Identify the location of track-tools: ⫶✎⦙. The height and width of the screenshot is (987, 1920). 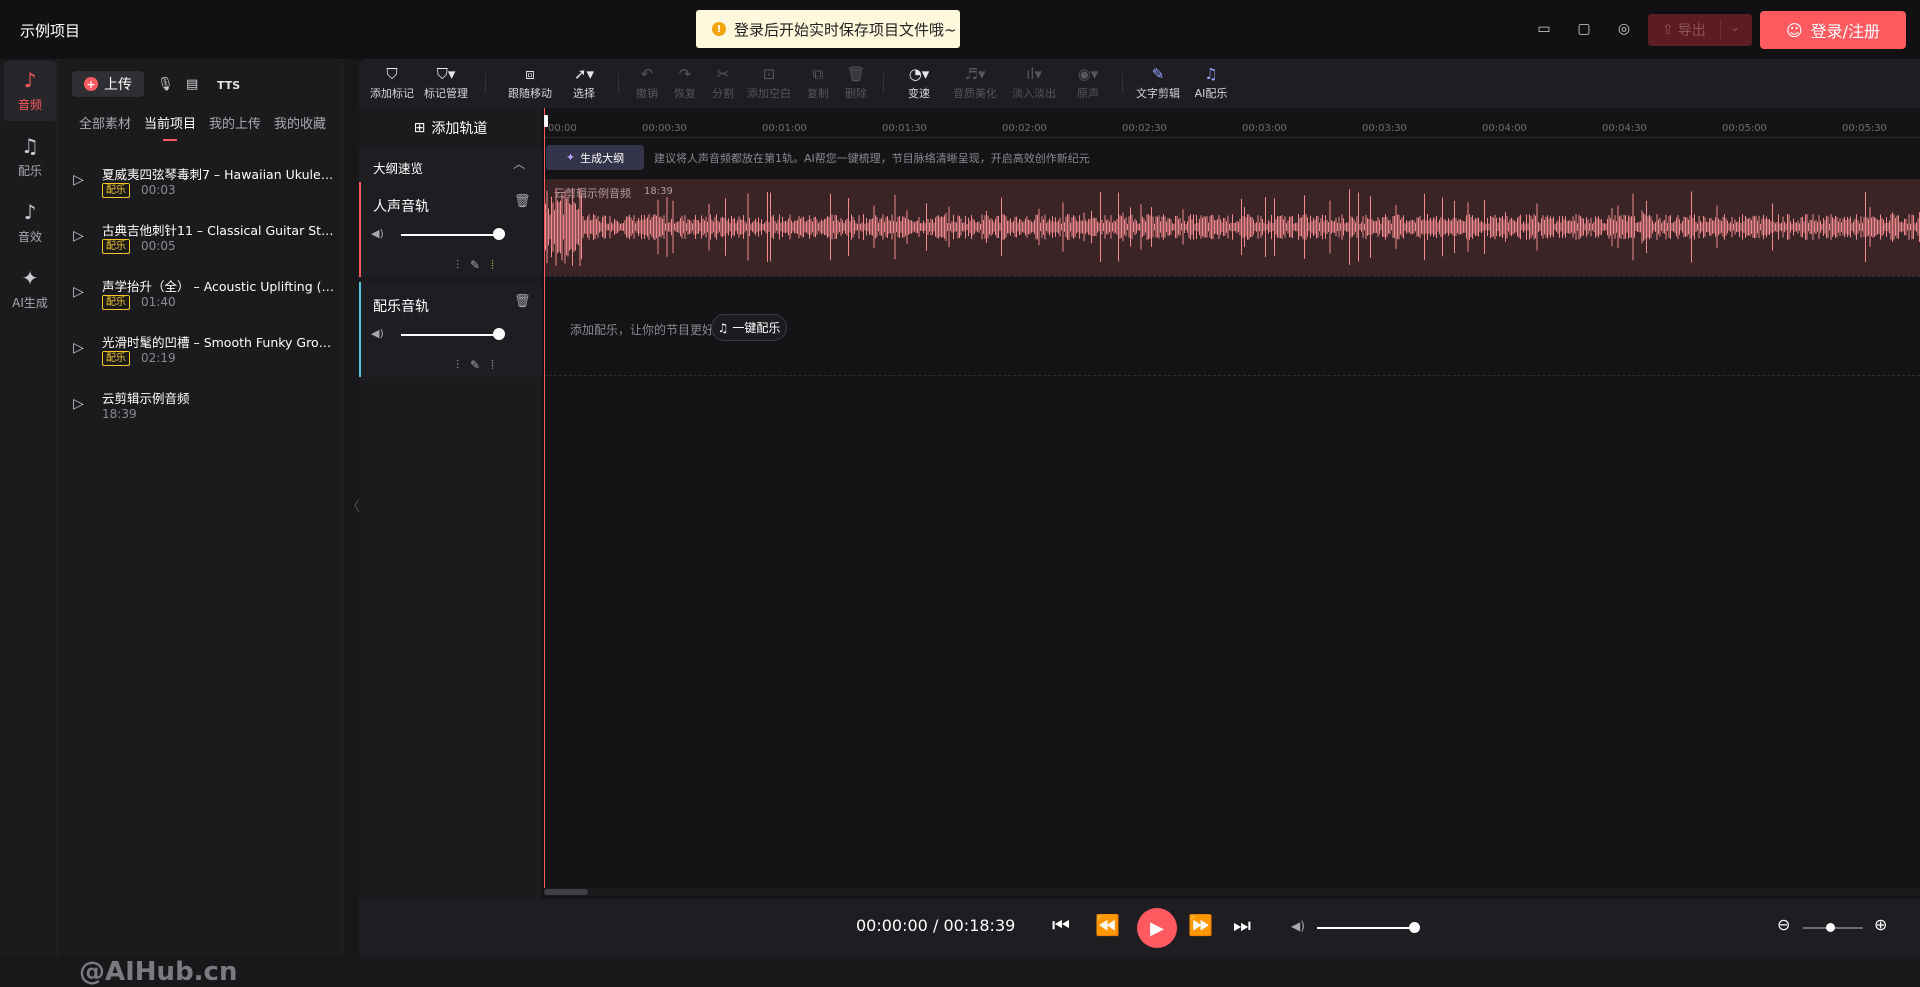
(480, 365).